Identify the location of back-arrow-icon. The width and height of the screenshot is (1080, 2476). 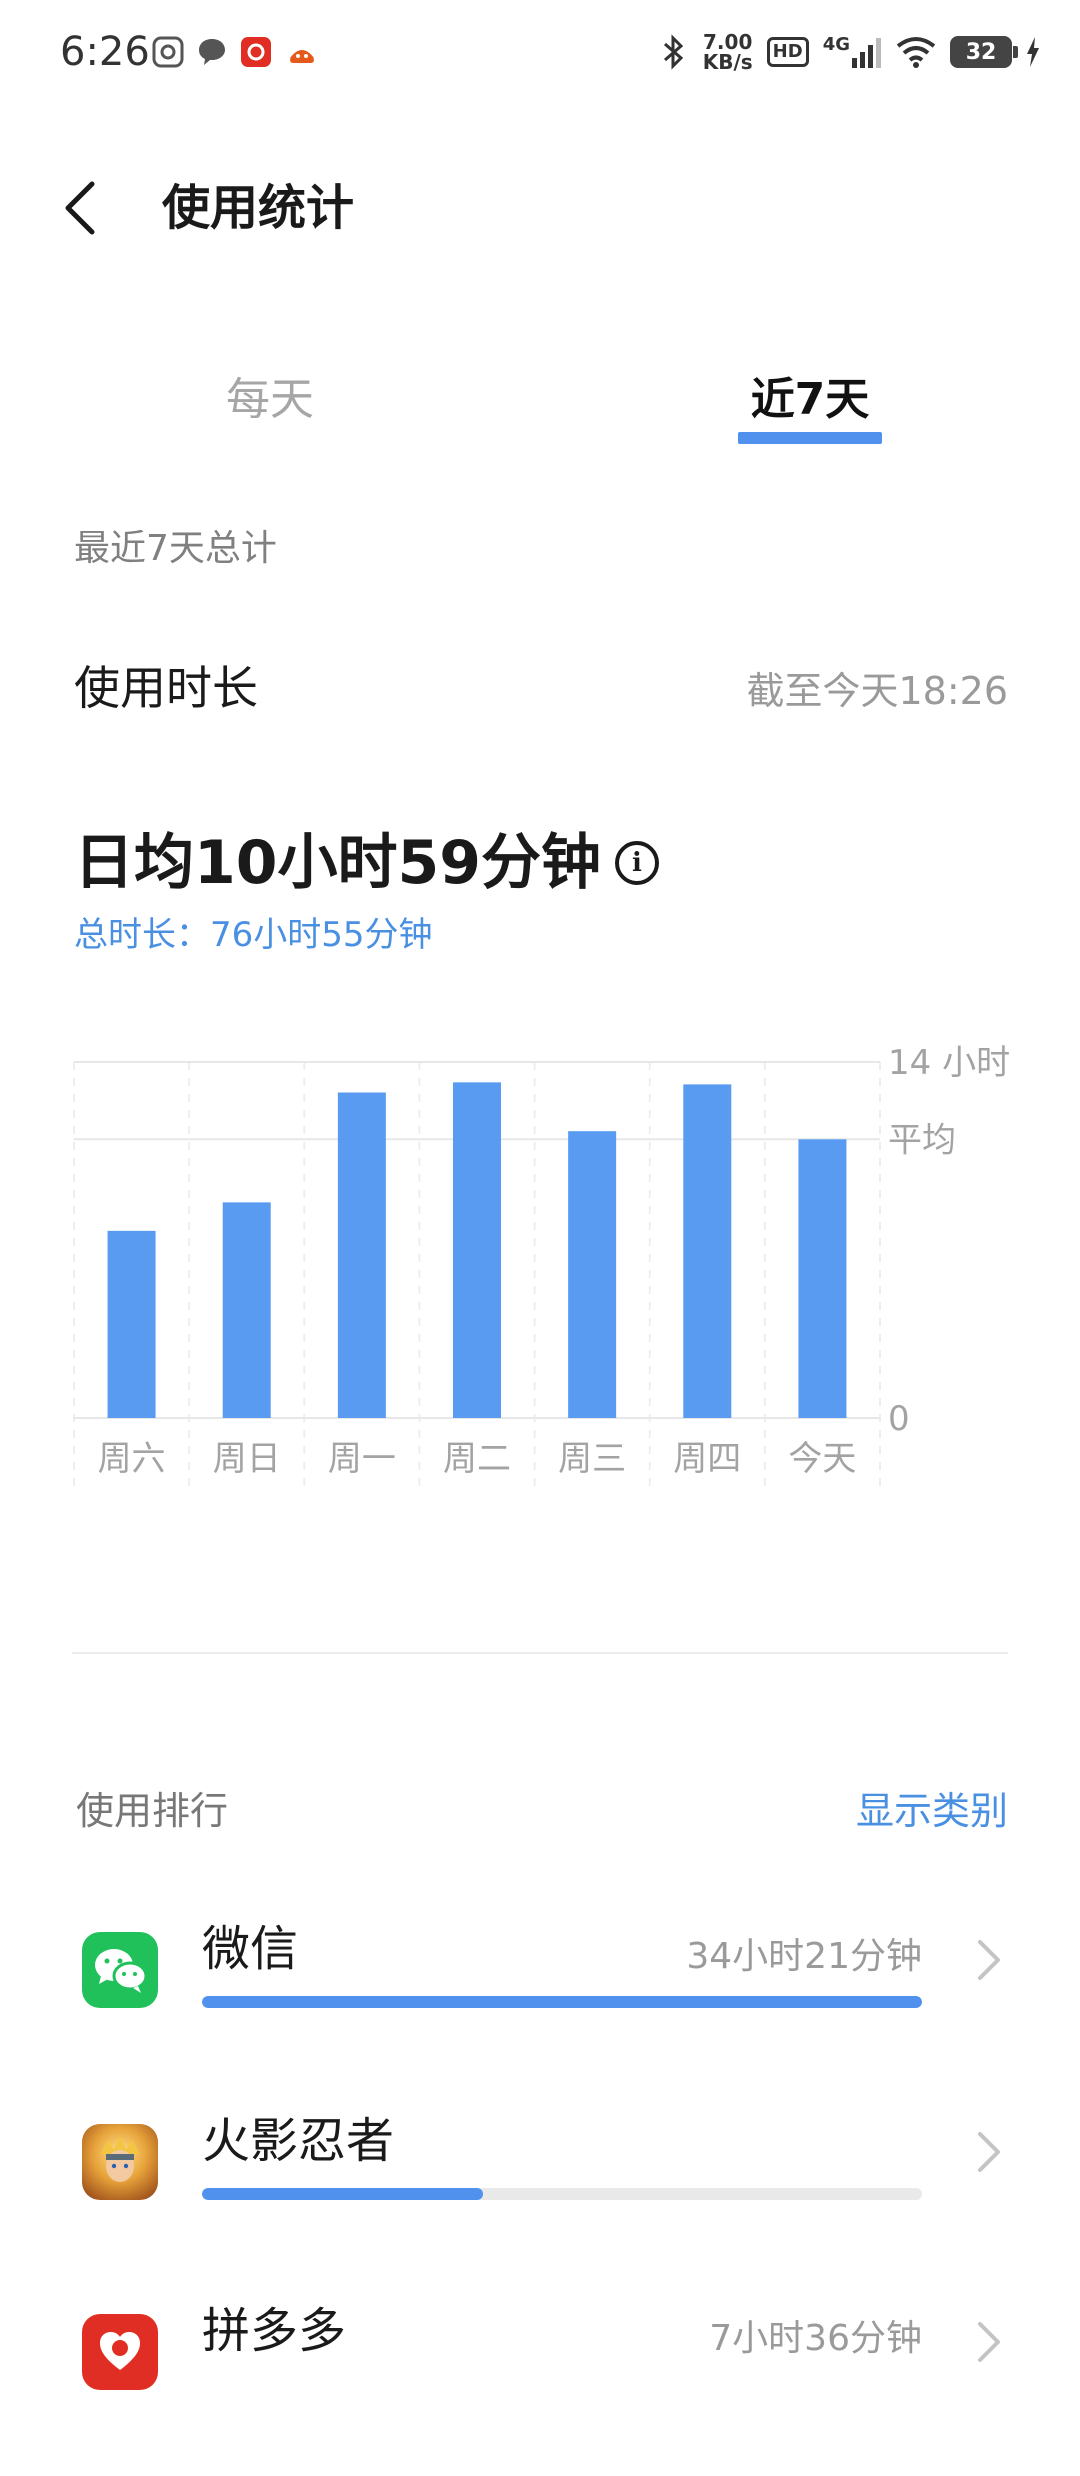
(80, 208).